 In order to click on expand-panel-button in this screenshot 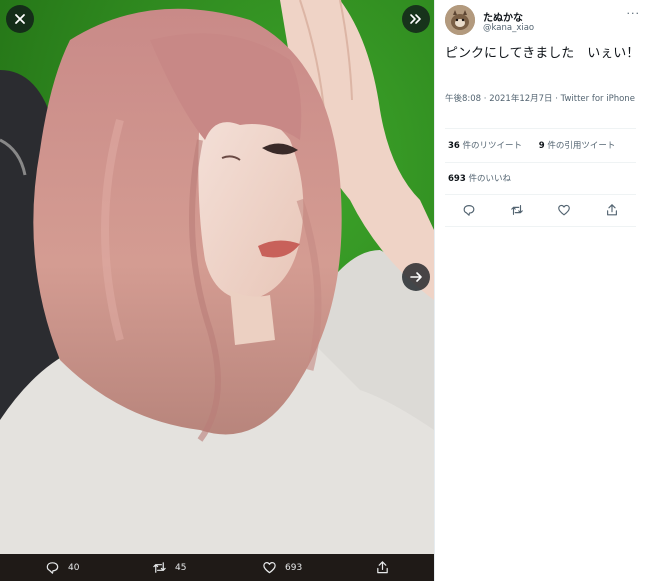, I will do `click(416, 19)`.